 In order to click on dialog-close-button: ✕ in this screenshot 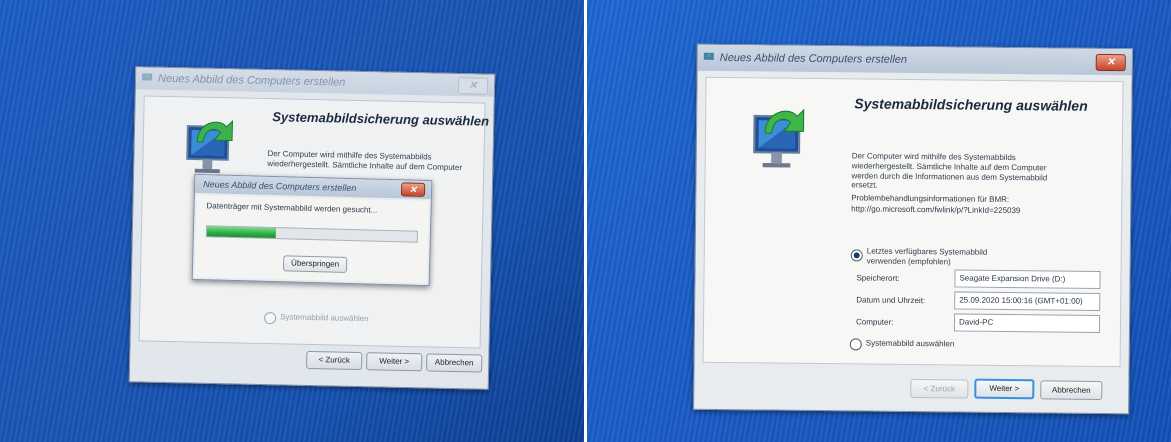, I will do `click(413, 189)`.